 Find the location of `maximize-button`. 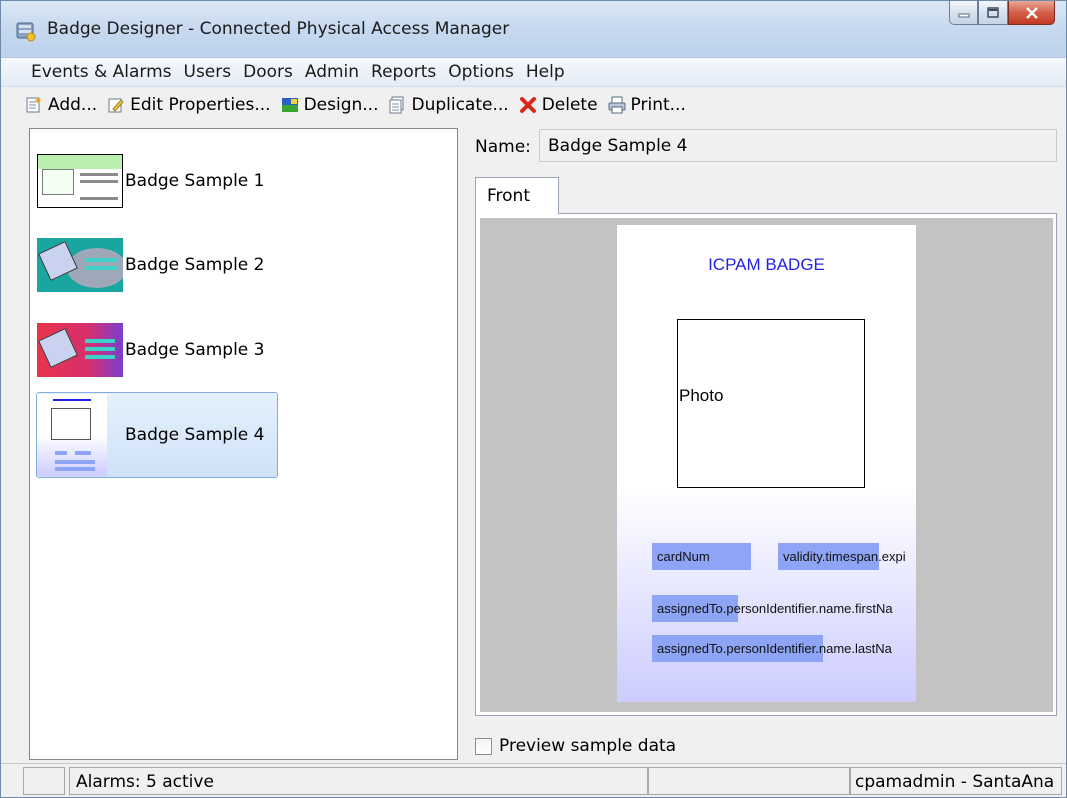

maximize-button is located at coordinates (993, 13).